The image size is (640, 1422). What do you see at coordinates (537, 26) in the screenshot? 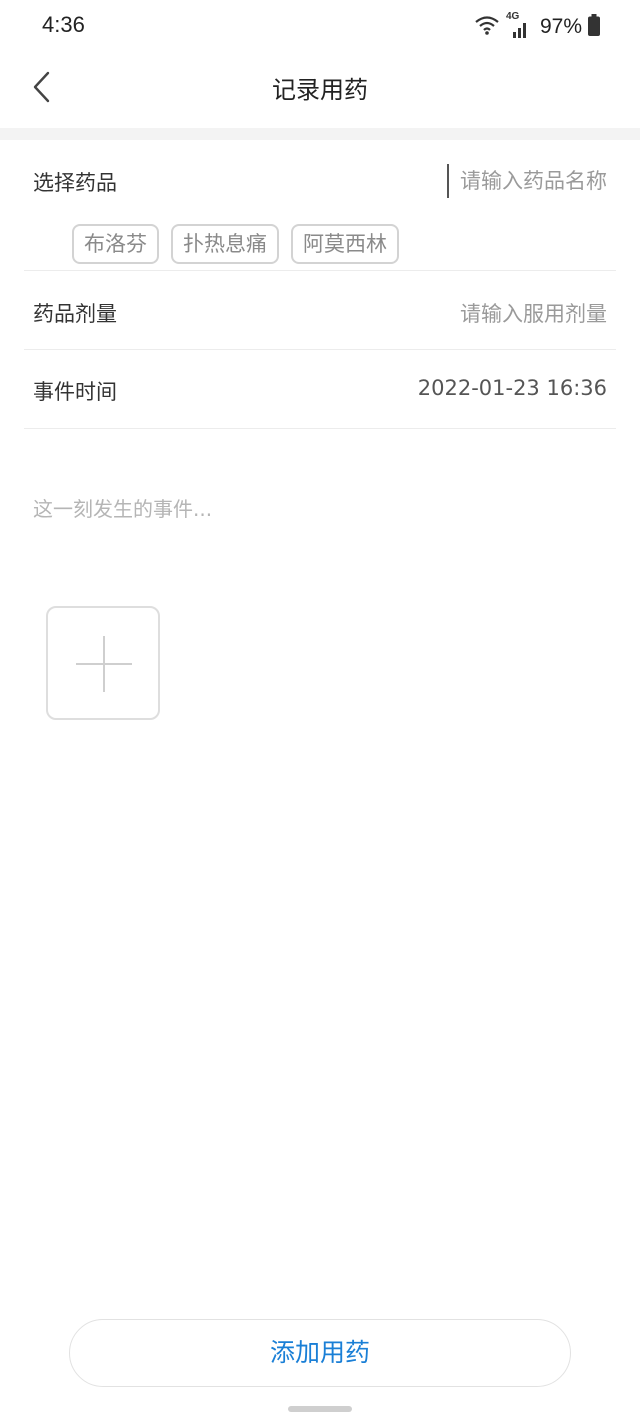
I see `status-icons: 4G 97%` at bounding box center [537, 26].